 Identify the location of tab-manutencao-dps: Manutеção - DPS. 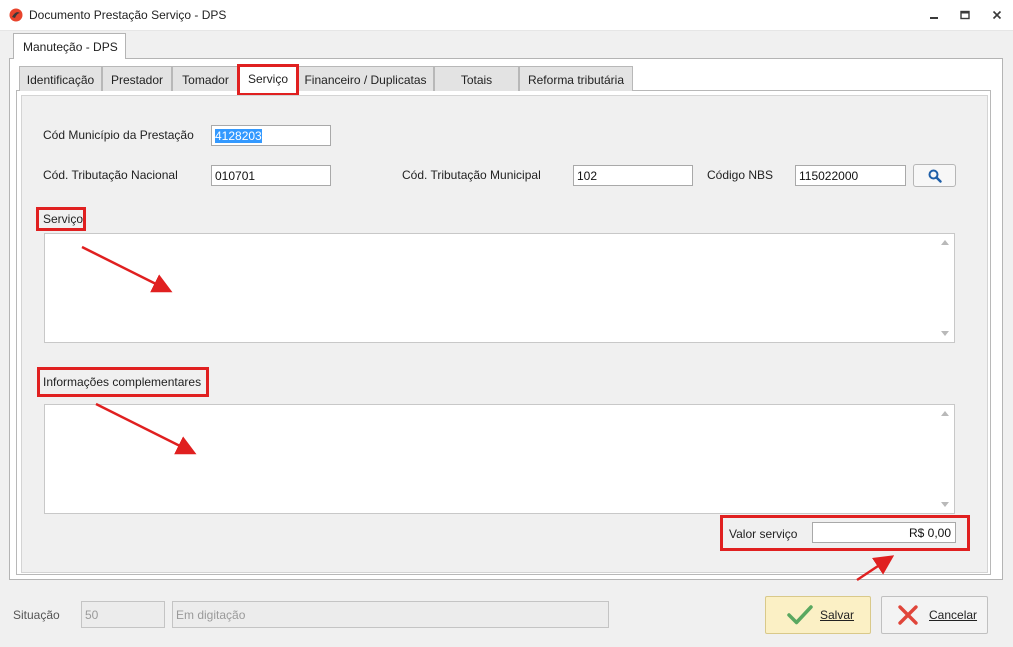
(69, 46).